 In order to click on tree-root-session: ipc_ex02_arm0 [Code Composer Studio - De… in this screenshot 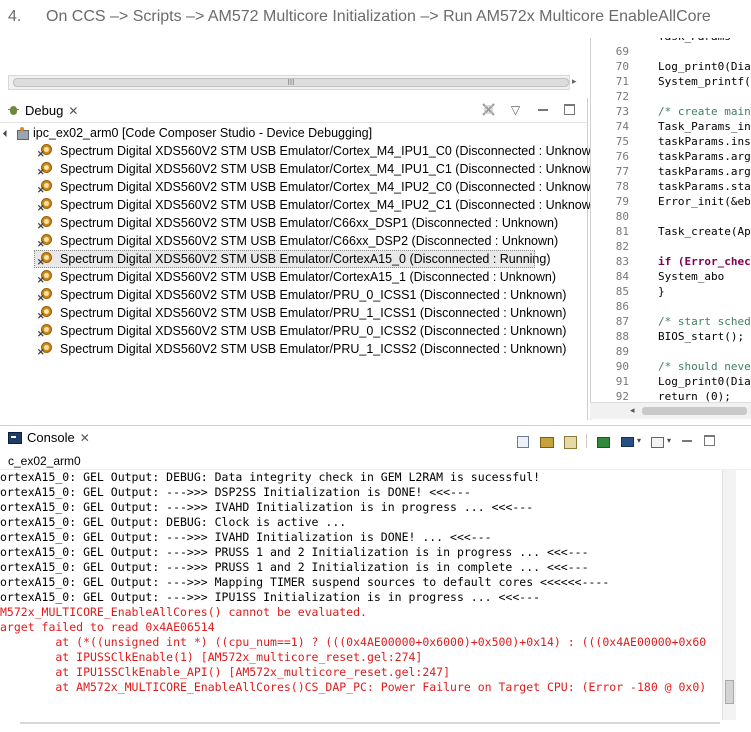, I will do `click(293, 133)`.